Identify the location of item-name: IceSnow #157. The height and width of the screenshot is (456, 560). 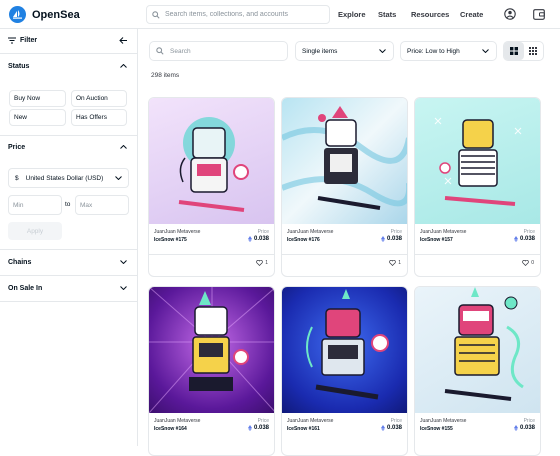
(436, 240).